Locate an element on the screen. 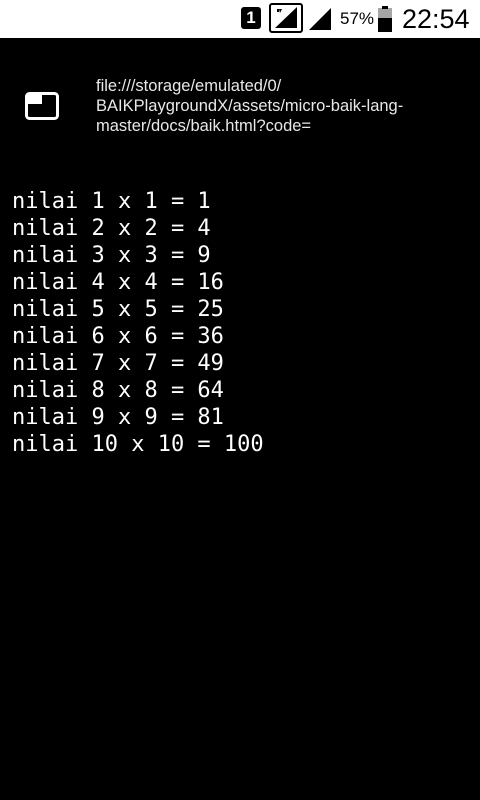 This screenshot has height=800, width=480. output-line: nilai 1 x 1 = 1 is located at coordinates (111, 201).